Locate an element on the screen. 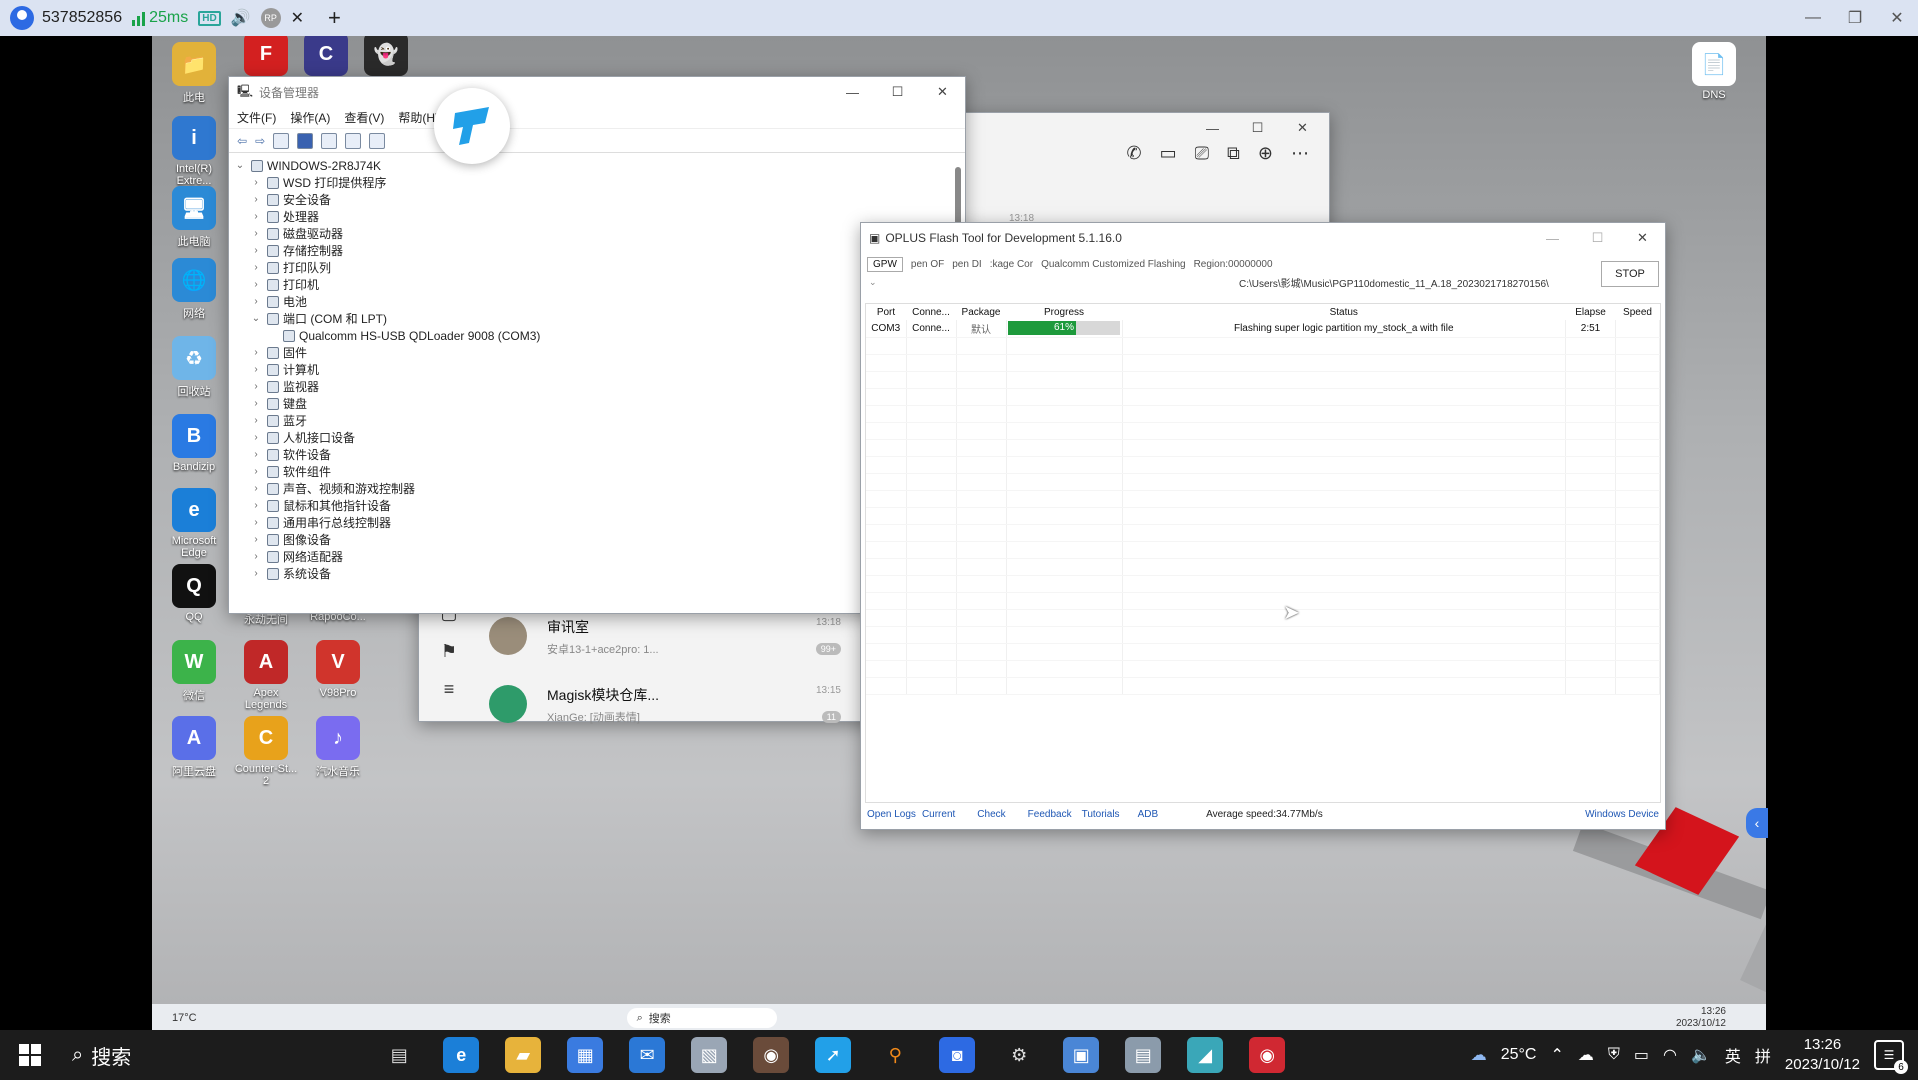 This screenshot has height=1080, width=1918. remote-desktop-icon: ▣ is located at coordinates (1081, 1055).